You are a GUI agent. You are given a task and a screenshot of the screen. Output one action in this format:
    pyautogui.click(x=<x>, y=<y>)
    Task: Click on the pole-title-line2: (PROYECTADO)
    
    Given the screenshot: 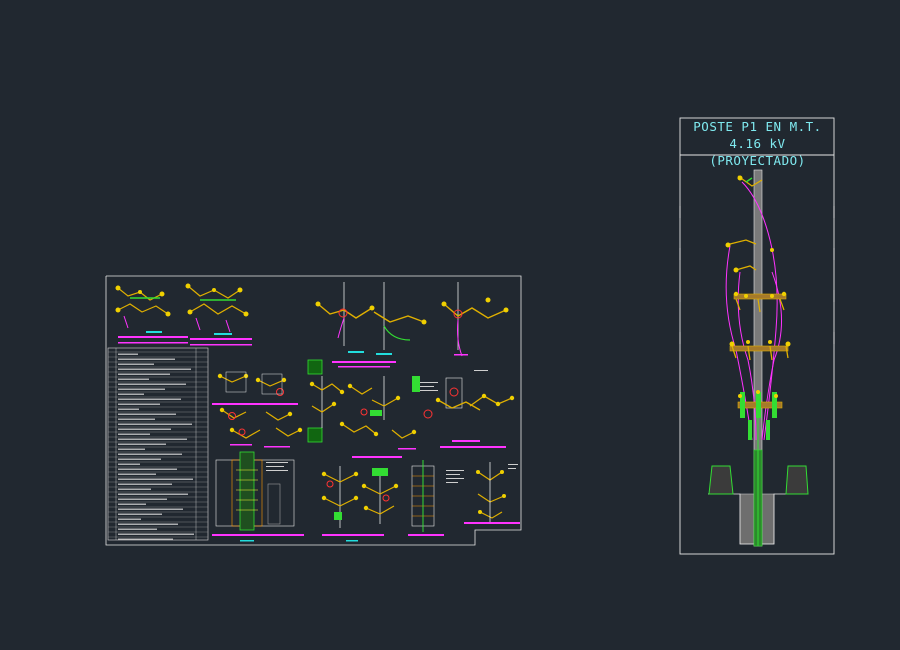 What is the action you would take?
    pyautogui.click(x=757, y=160)
    